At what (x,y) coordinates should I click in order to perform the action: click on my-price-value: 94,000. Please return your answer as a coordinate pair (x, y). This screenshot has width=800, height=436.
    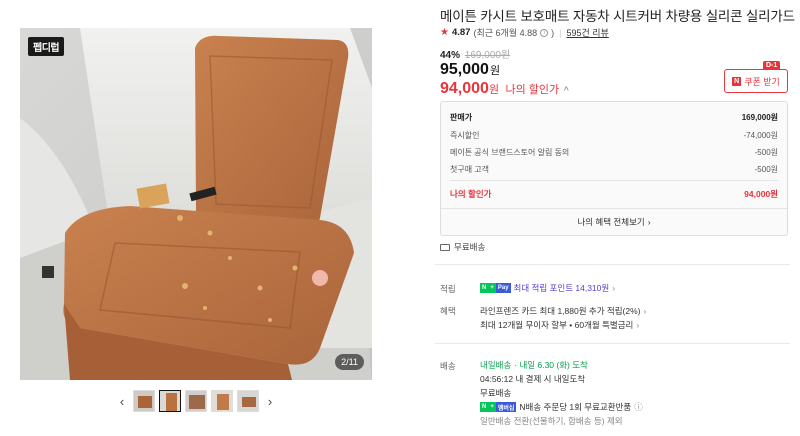
    Looking at the image, I should click on (464, 88).